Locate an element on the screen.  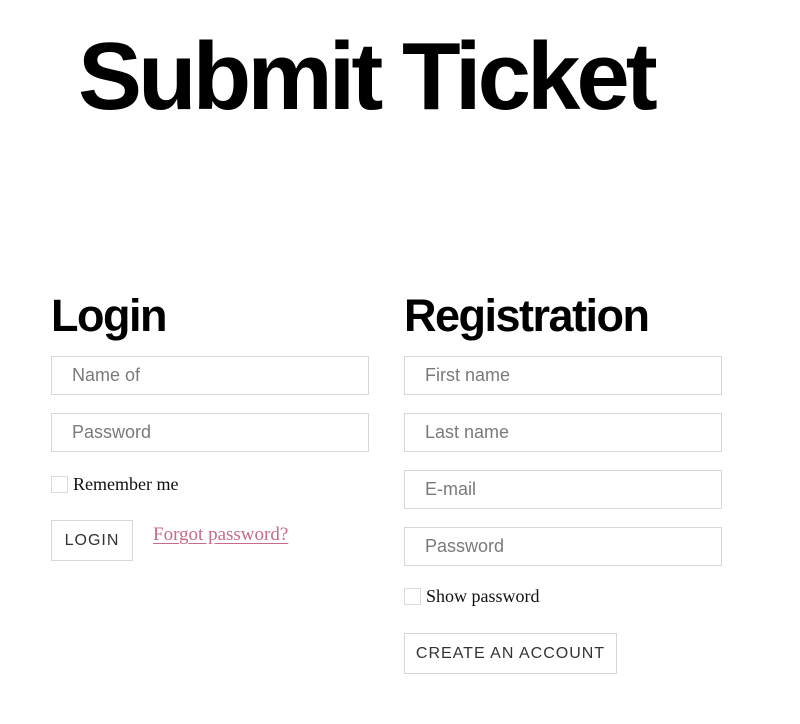
login-button: LOGIN is located at coordinates (92, 540).